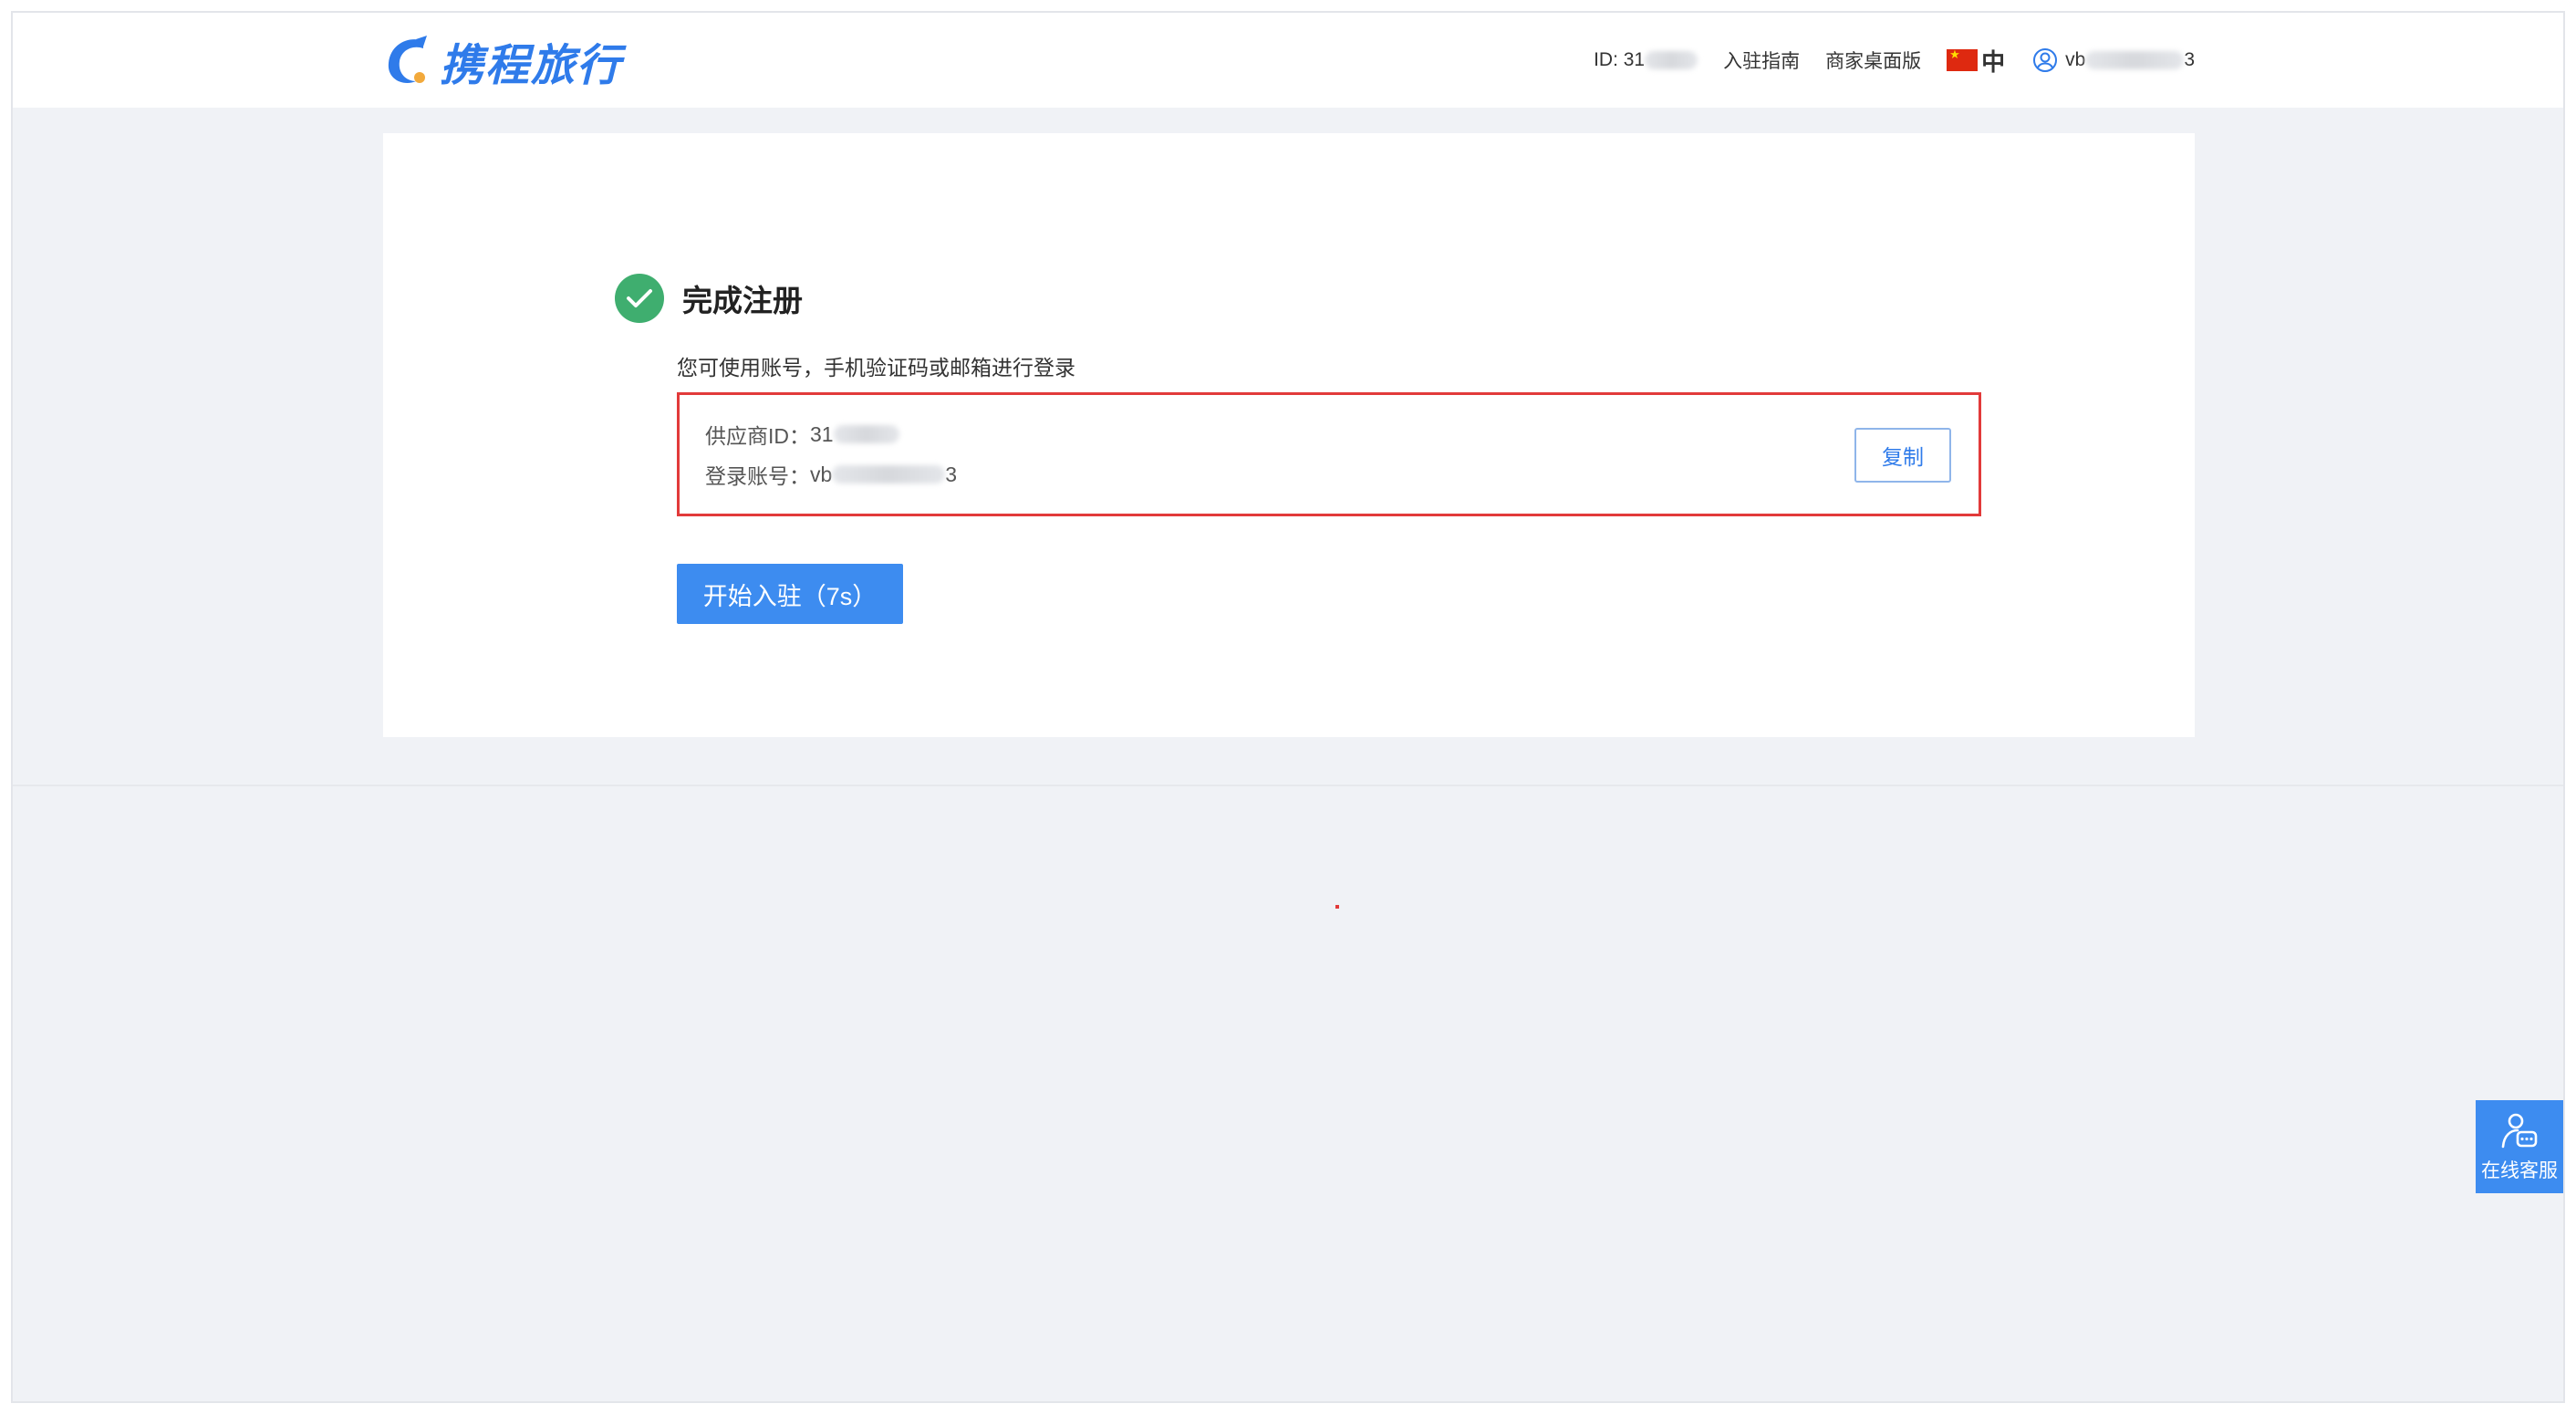  I want to click on login-account-prefix: vb, so click(821, 474).